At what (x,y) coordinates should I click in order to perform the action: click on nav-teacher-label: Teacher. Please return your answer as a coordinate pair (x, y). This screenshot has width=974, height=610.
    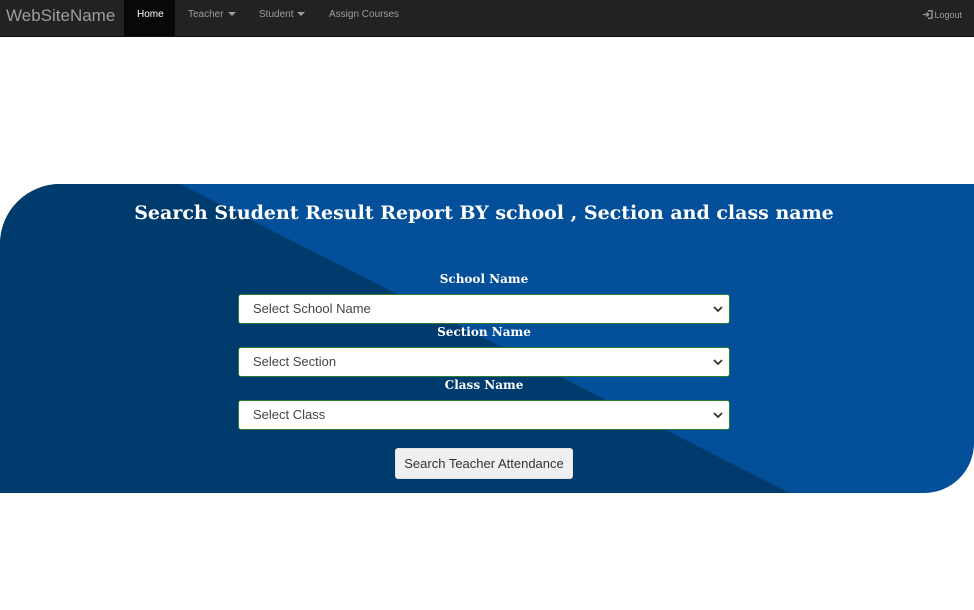
    Looking at the image, I should click on (206, 14).